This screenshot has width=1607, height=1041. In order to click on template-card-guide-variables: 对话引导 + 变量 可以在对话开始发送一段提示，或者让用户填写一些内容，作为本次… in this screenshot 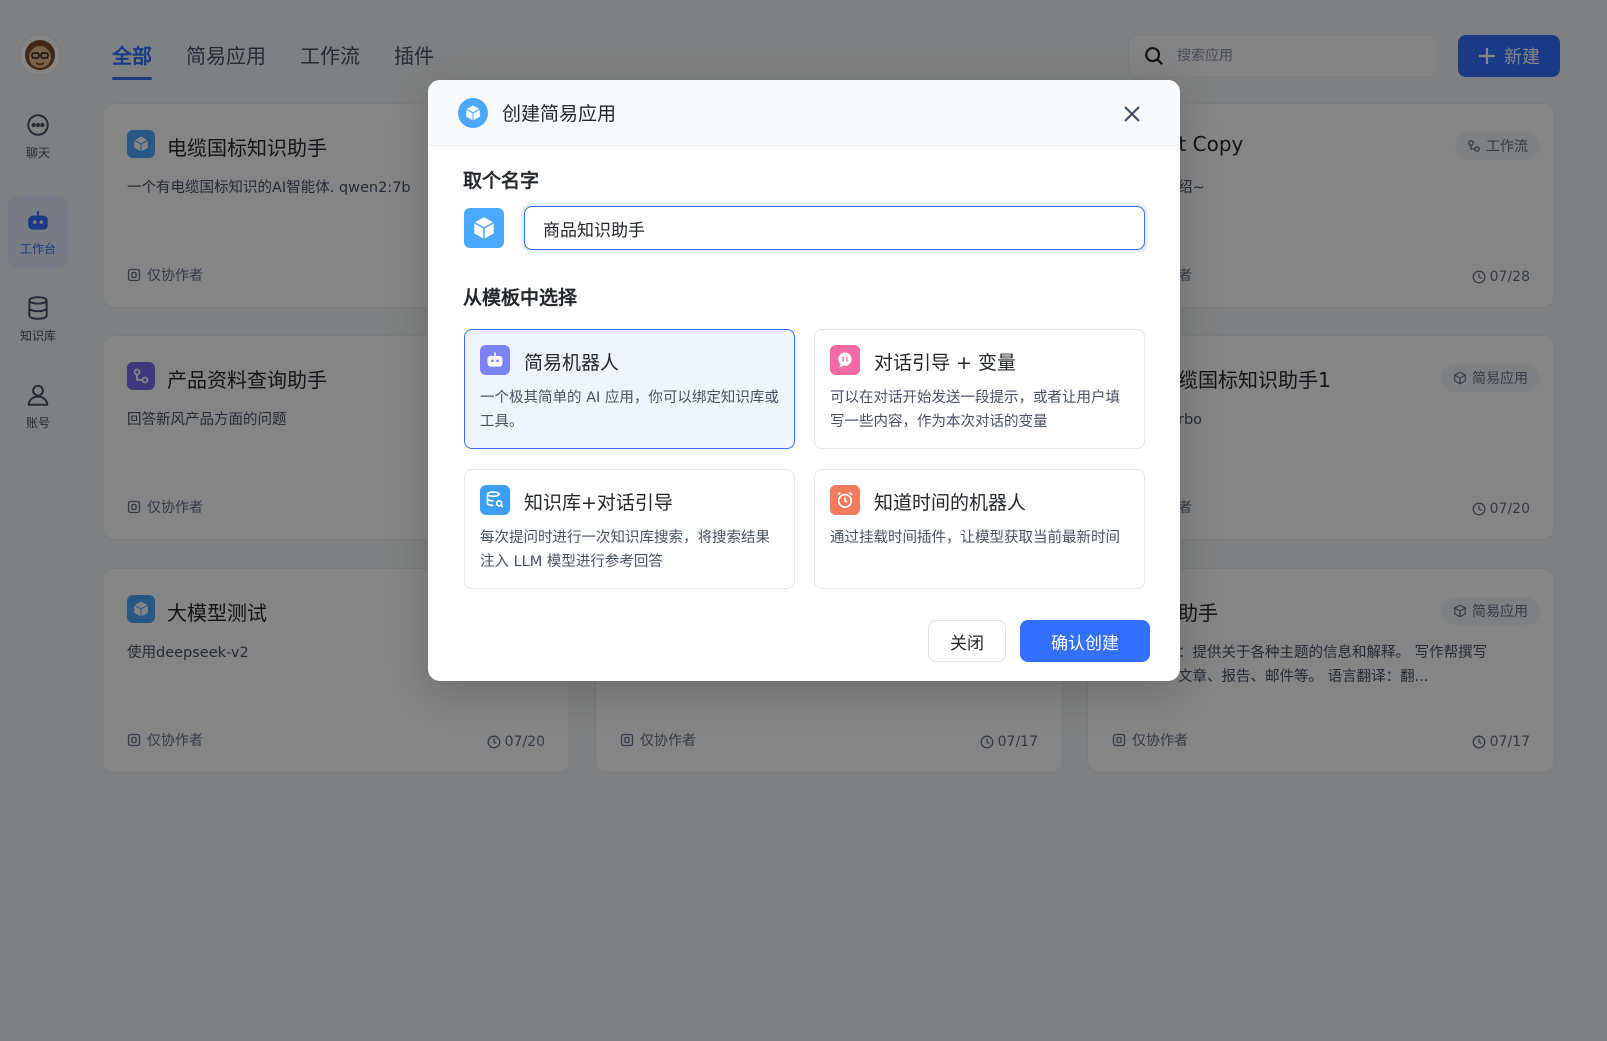, I will do `click(979, 389)`.